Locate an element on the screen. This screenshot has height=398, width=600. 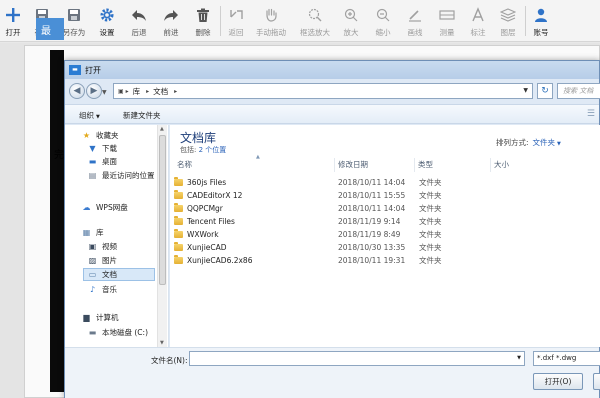
nav-back-button: ◀ is located at coordinates (77, 91).